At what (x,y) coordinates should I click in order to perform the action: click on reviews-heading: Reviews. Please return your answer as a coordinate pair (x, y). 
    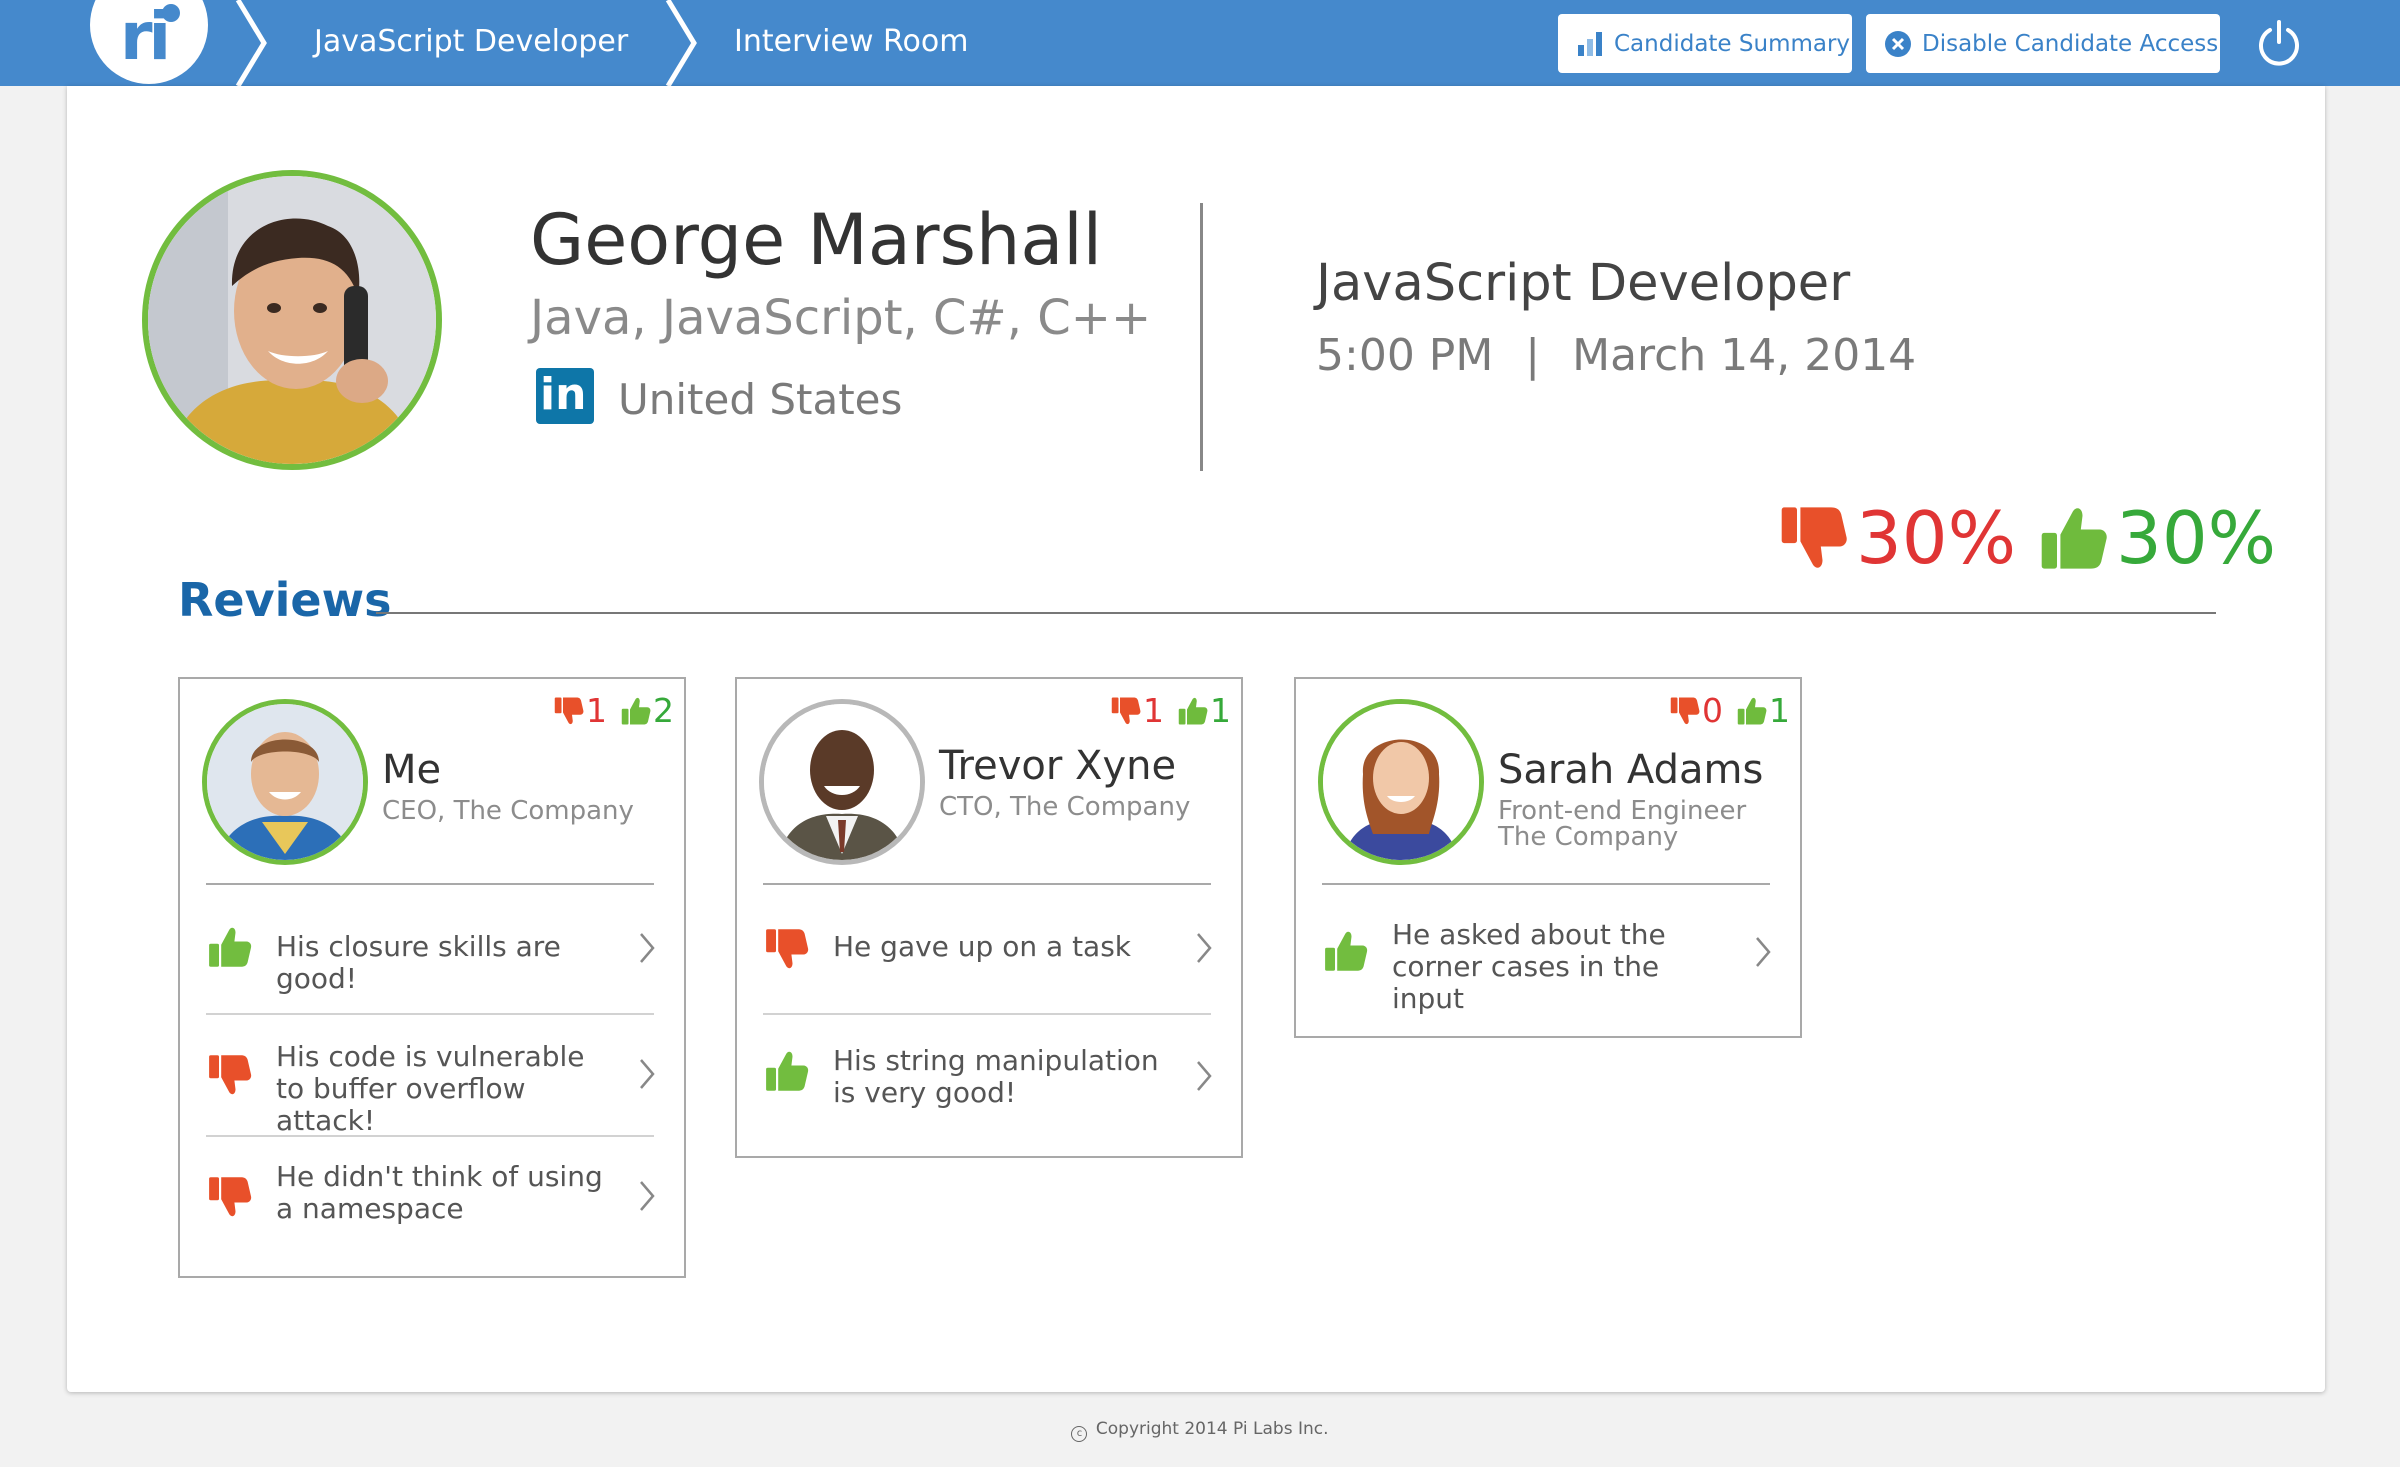
    Looking at the image, I should click on (285, 600).